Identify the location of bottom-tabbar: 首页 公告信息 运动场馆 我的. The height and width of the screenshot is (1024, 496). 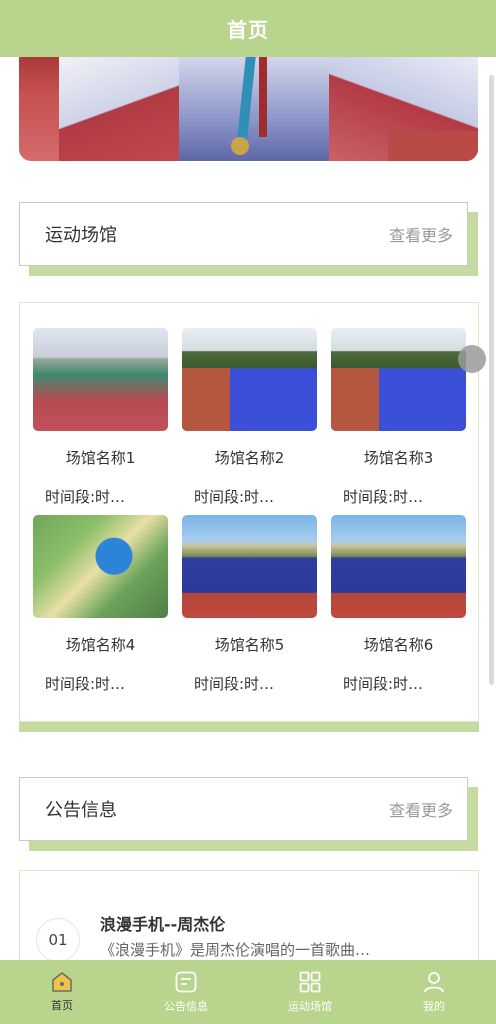
(248, 992).